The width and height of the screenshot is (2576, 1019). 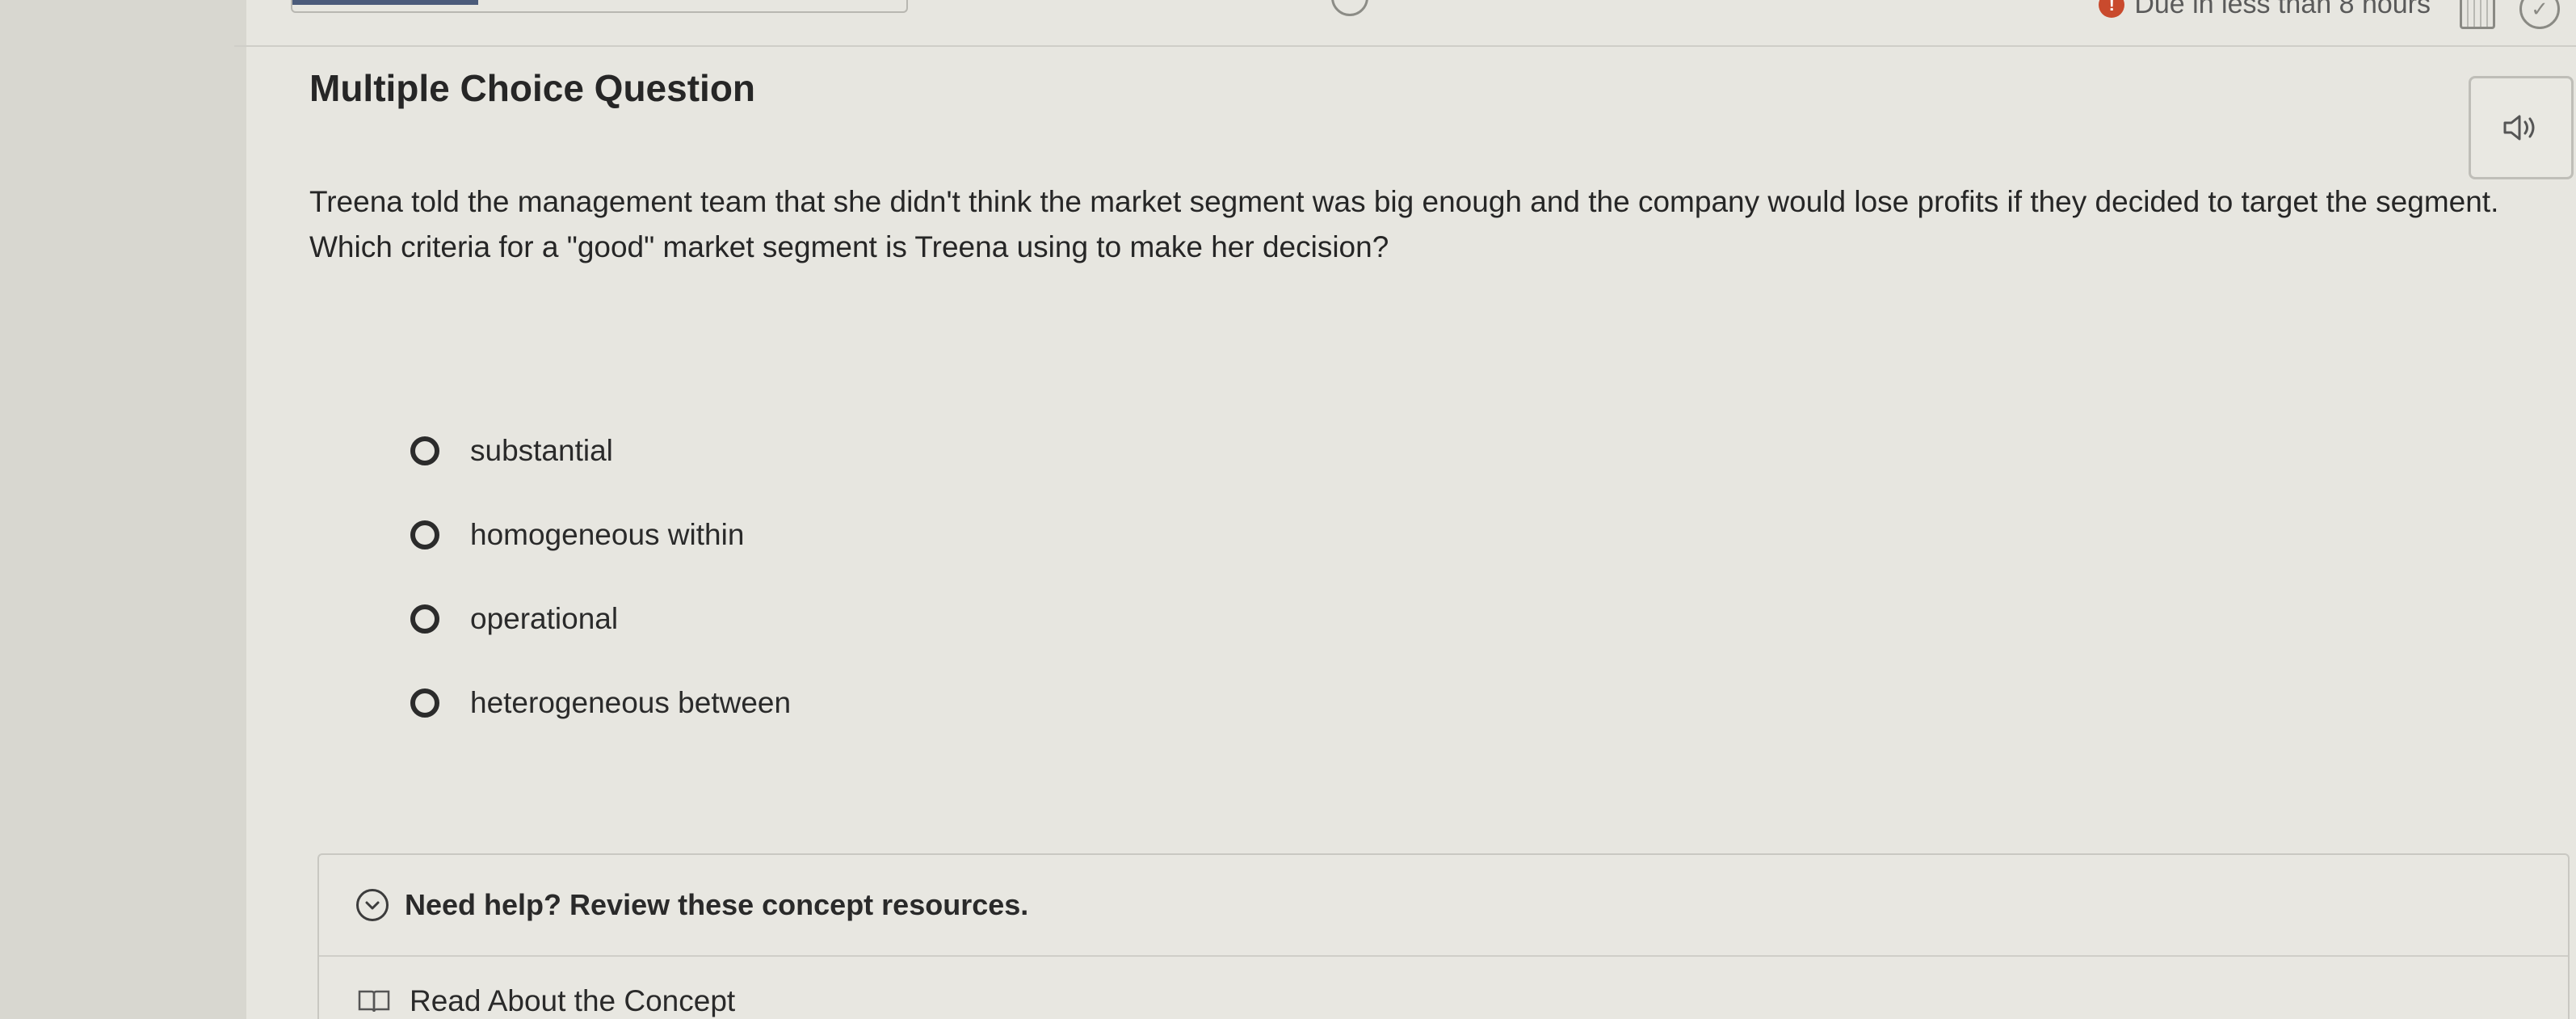 What do you see at coordinates (2477, 15) in the screenshot?
I see `calendar-icon` at bounding box center [2477, 15].